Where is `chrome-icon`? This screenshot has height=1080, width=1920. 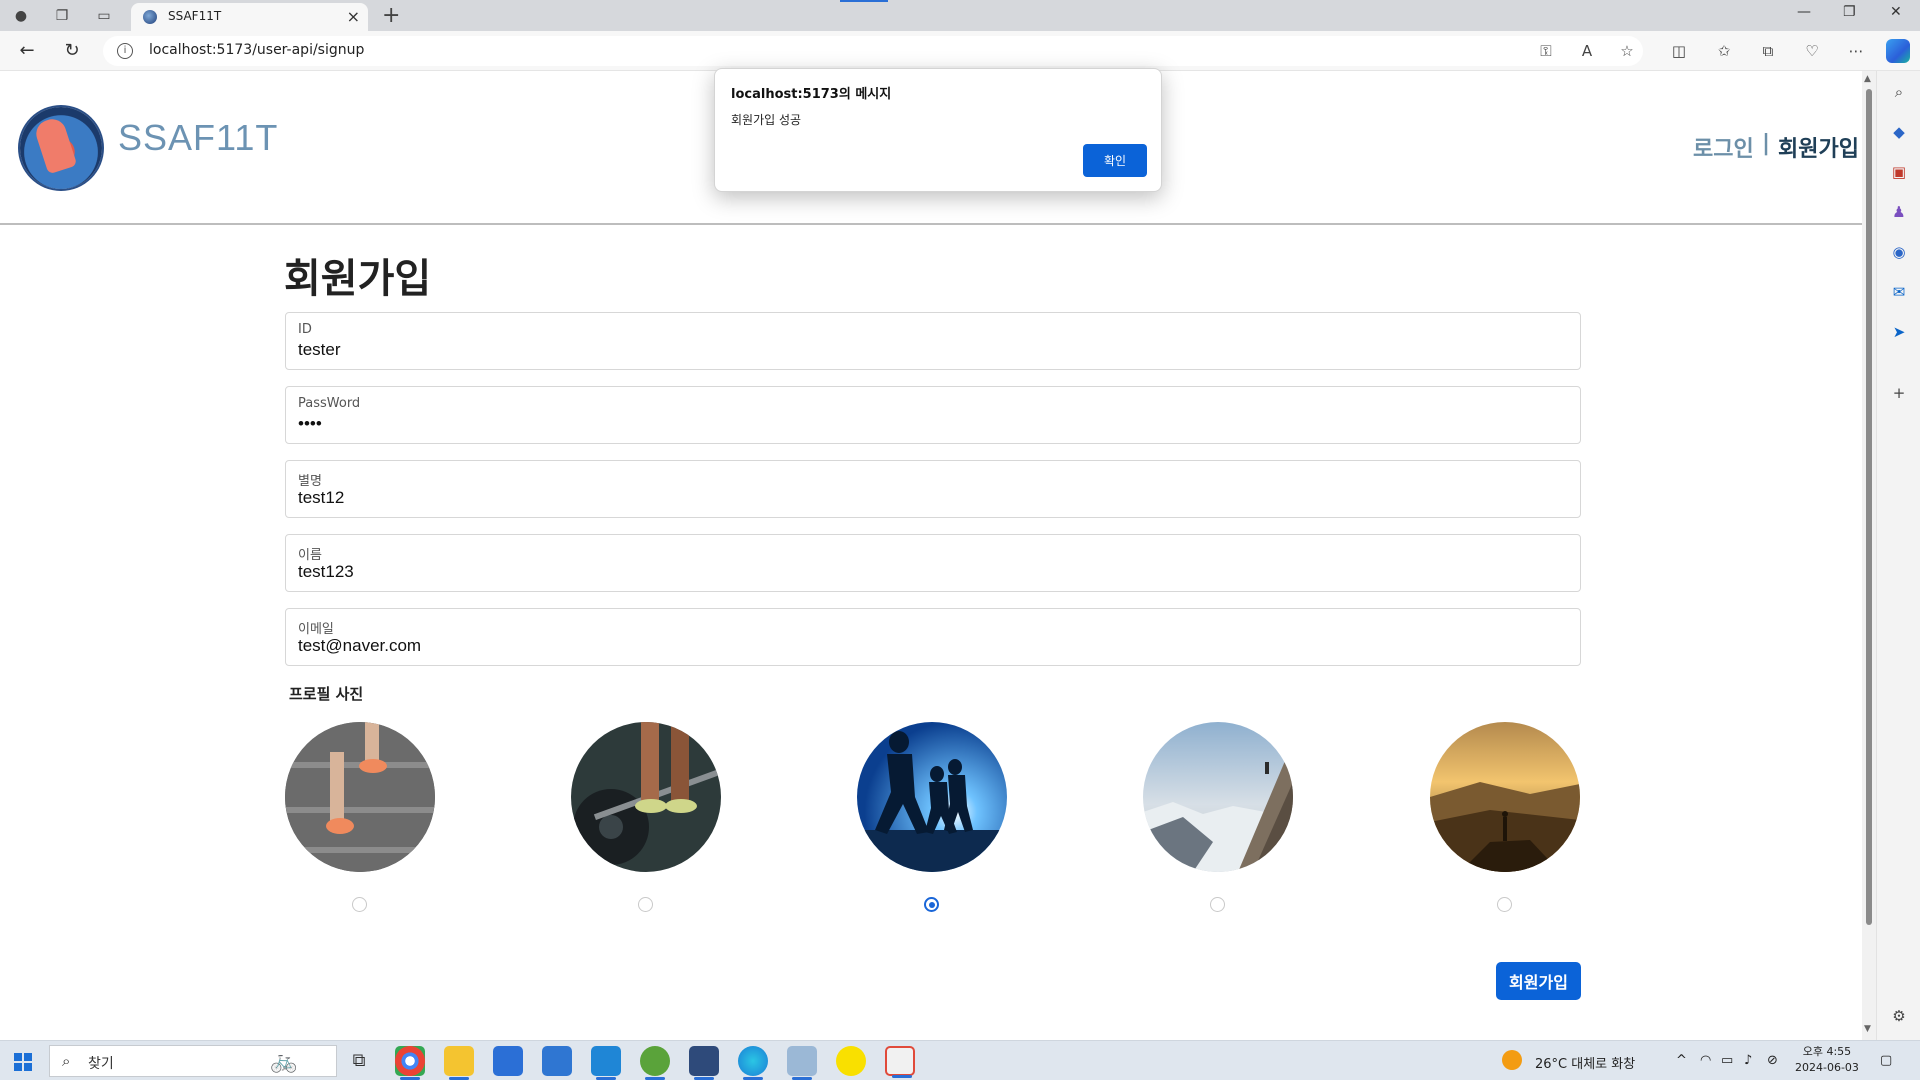
chrome-icon is located at coordinates (410, 1063).